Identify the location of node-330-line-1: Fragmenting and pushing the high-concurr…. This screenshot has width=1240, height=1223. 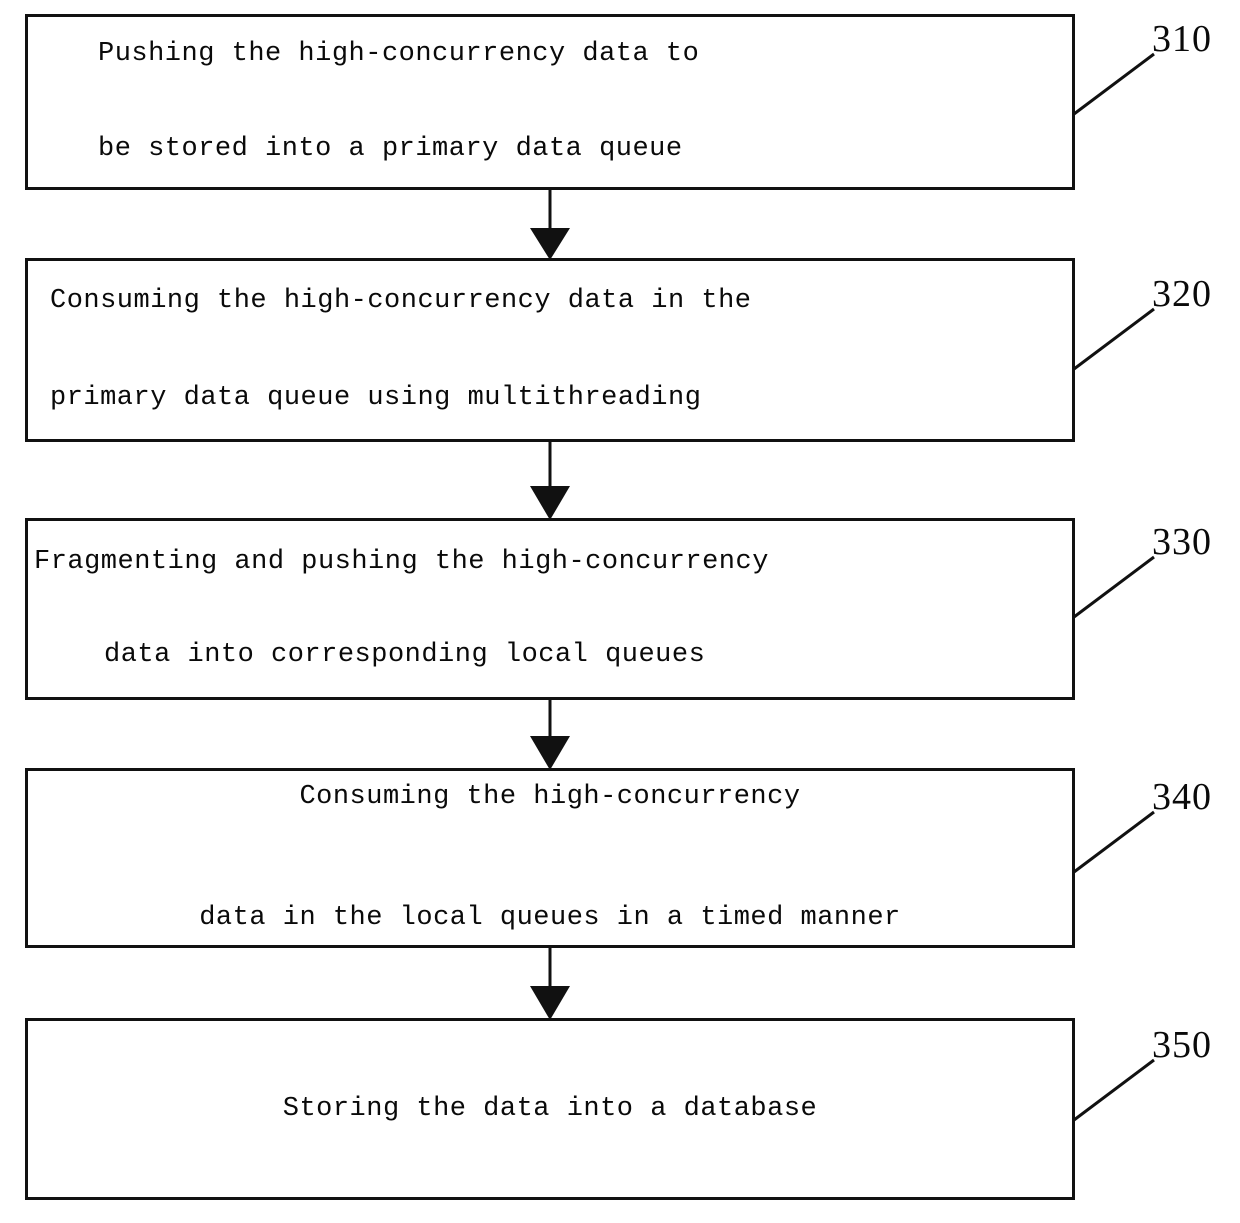
(401, 562).